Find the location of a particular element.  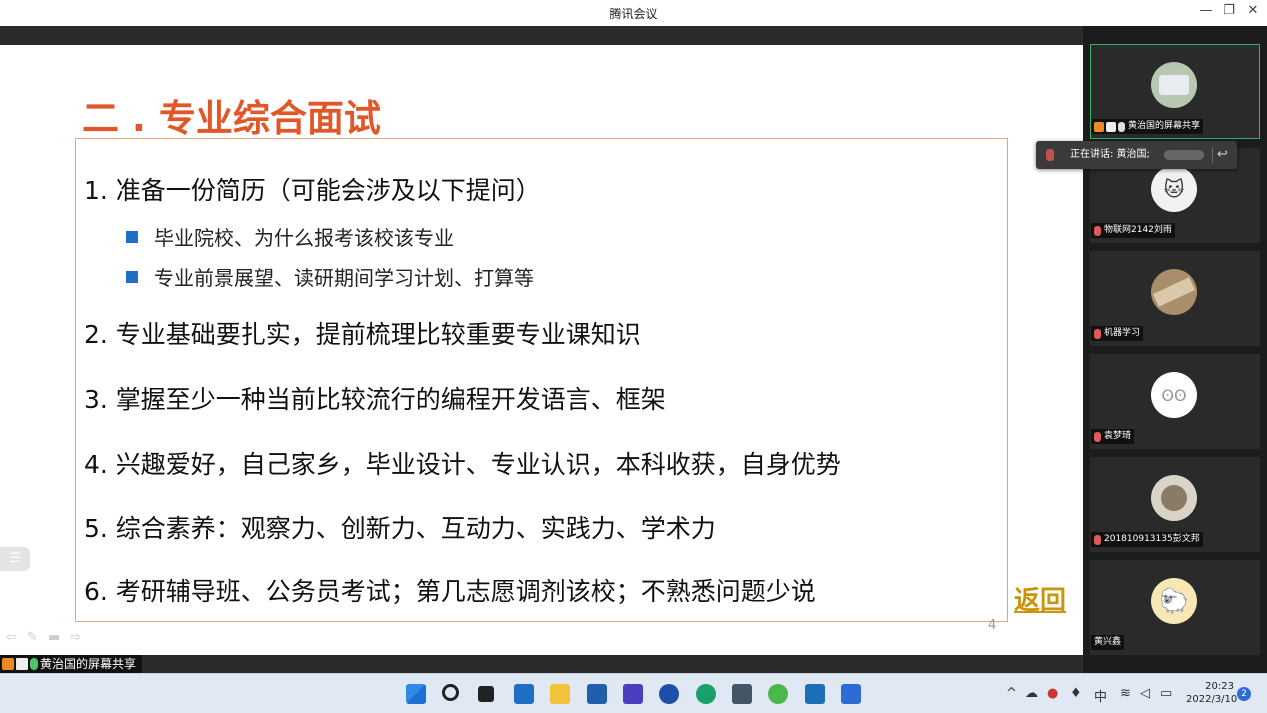

speaking-avatars is located at coordinates (1184, 155).